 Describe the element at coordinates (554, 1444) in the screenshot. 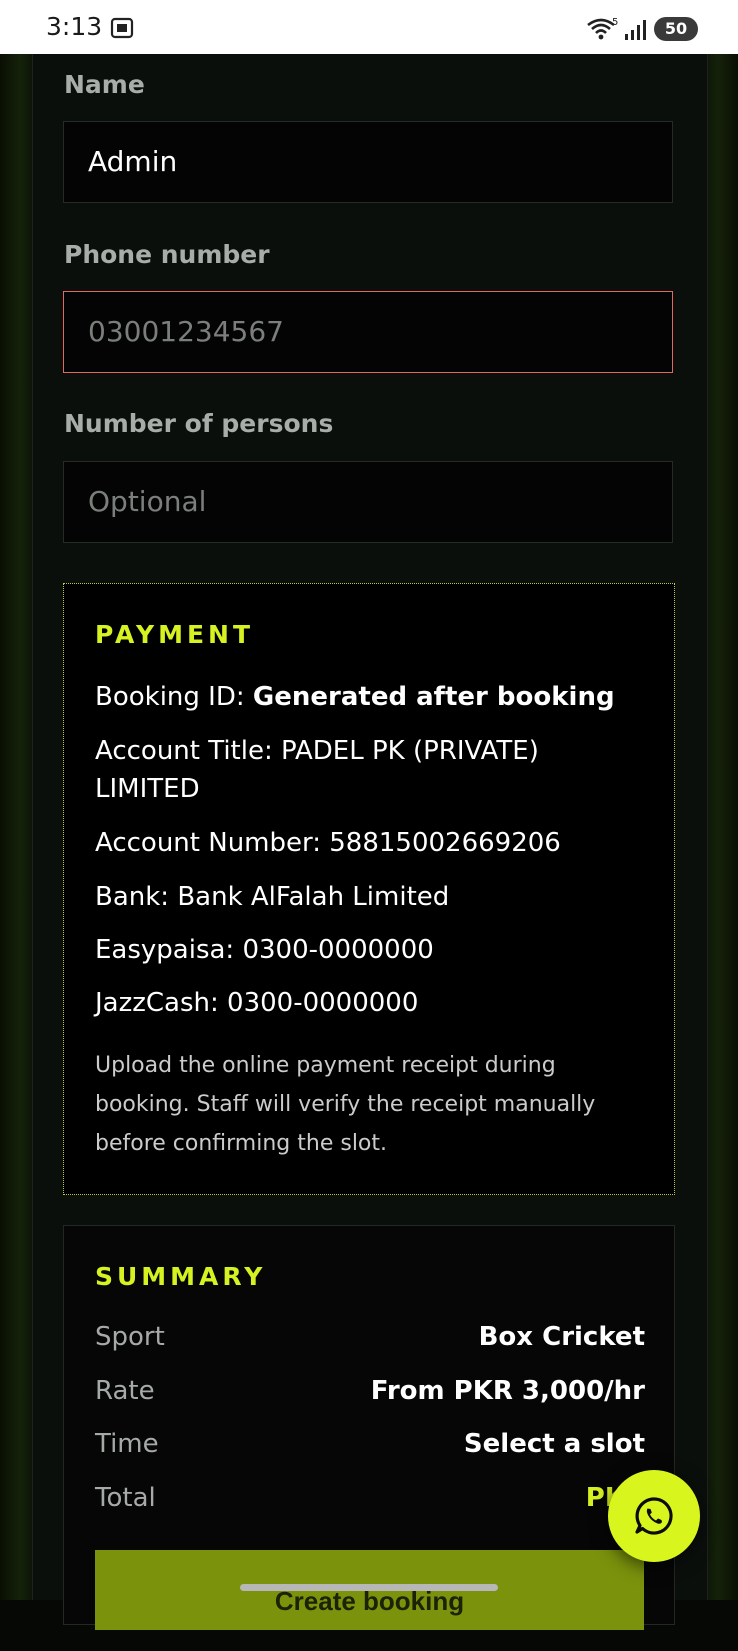

I see `summary-value: Select a slot` at that location.